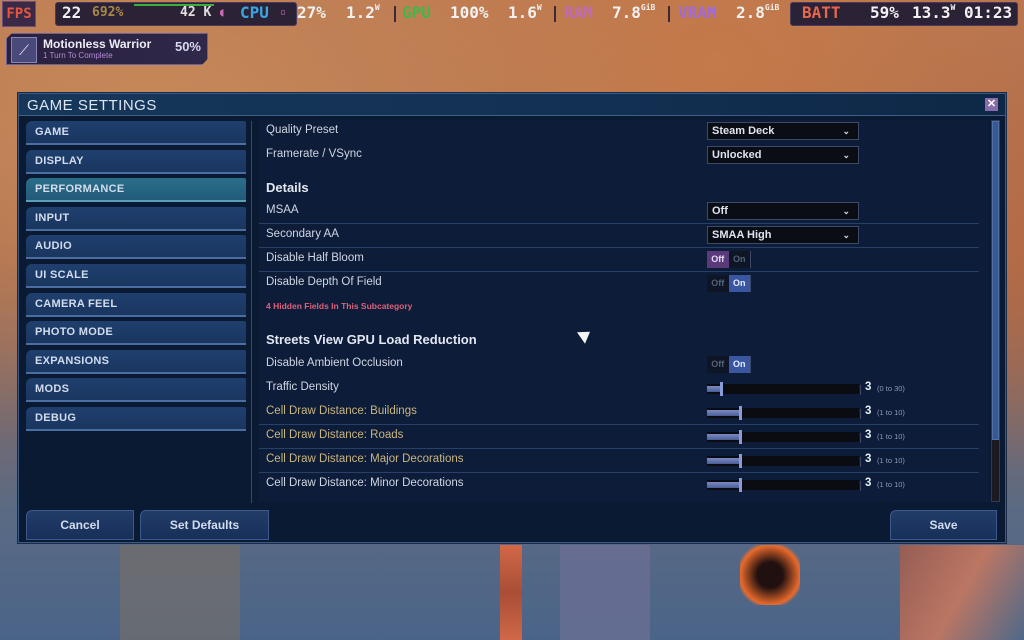 Image resolution: width=1024 pixels, height=640 pixels. I want to click on half-bloom-toggle: Off On, so click(729, 259).